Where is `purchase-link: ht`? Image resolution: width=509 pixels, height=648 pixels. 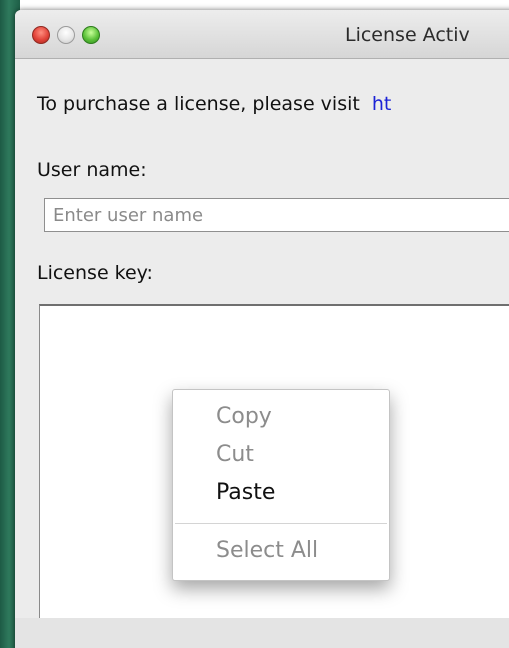 purchase-link: ht is located at coordinates (382, 104).